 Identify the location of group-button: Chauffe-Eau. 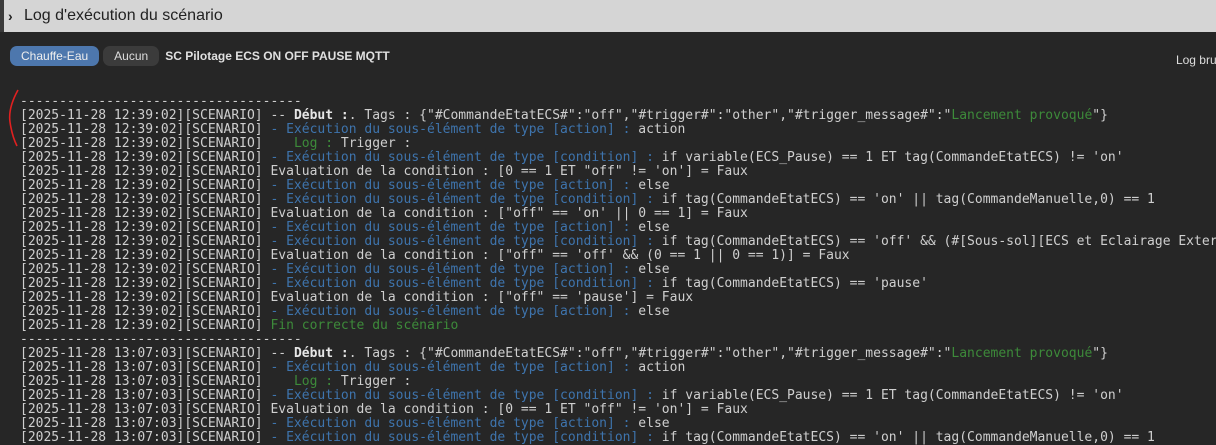
(55, 56).